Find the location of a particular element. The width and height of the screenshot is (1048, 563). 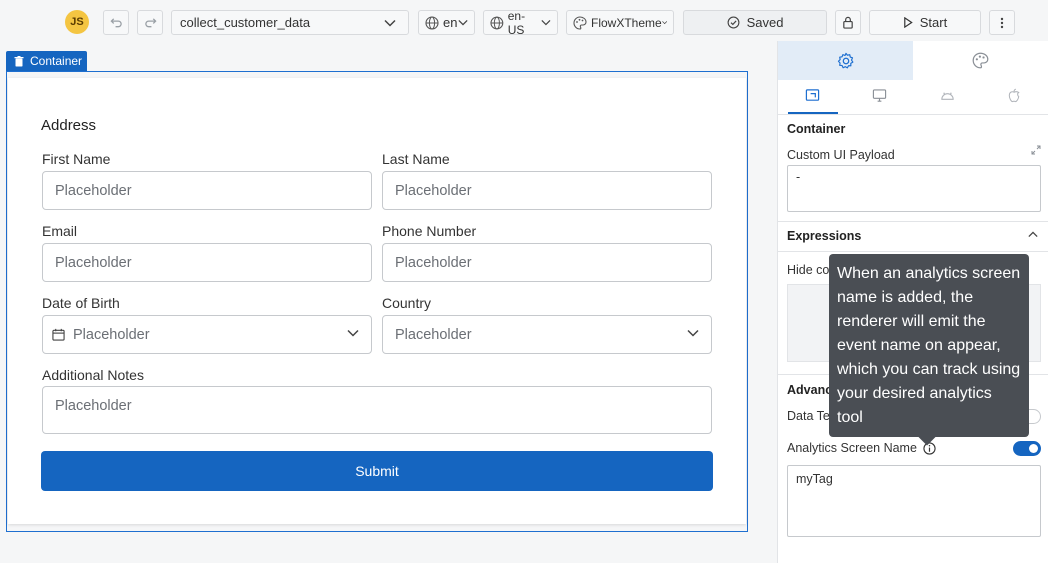

lock-button is located at coordinates (848, 22).